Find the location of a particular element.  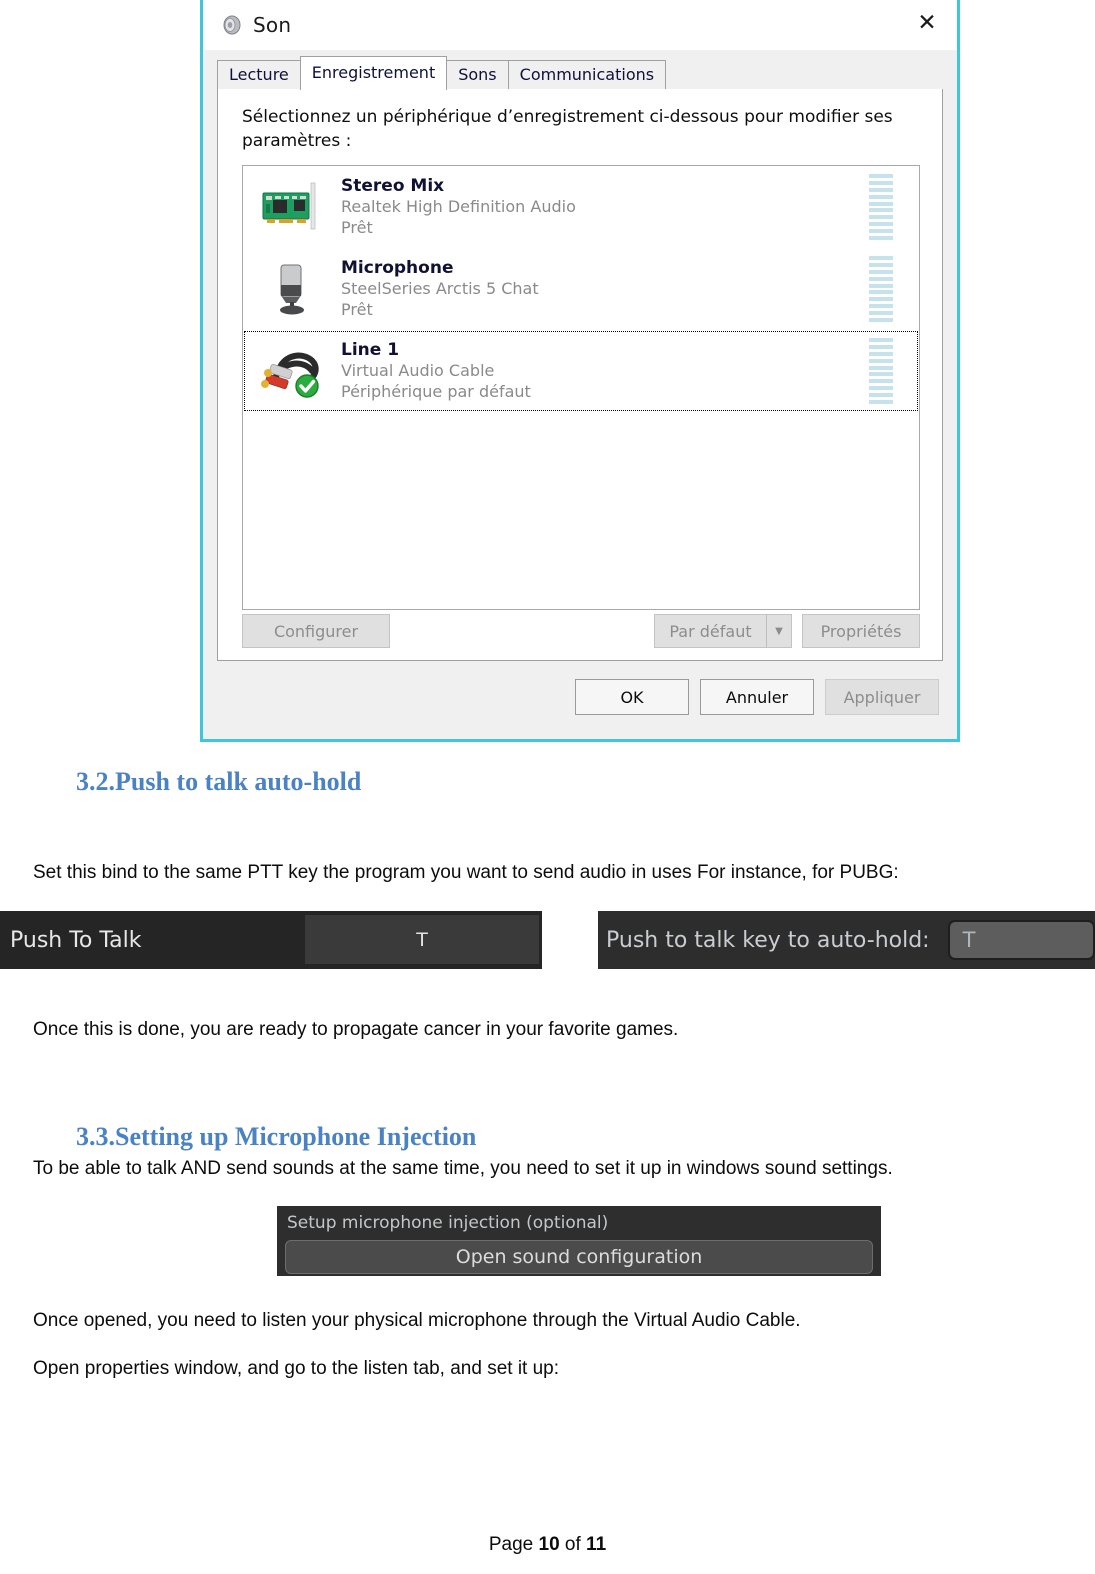

dialog-title: Son is located at coordinates (272, 25).